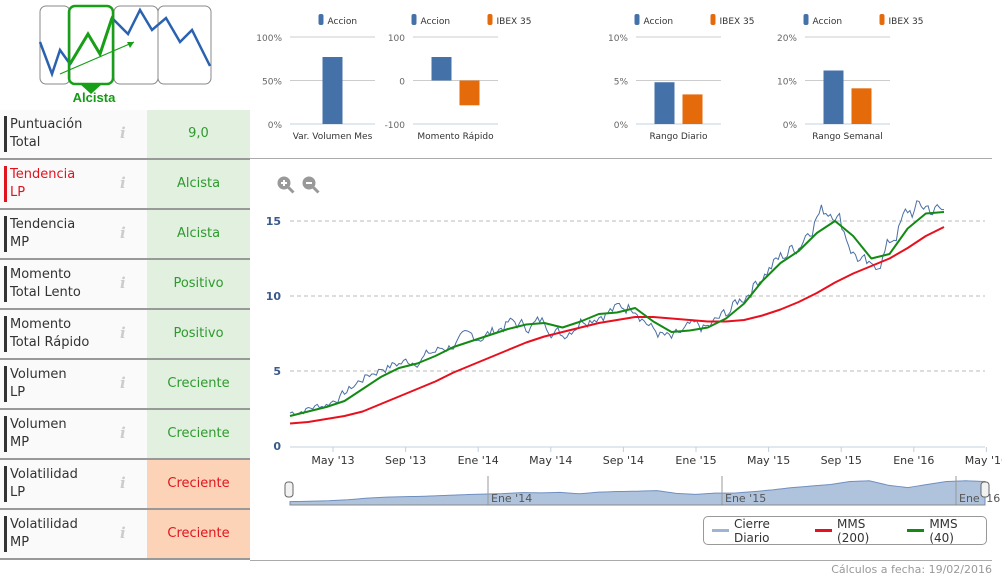 Image resolution: width=1002 pixels, height=583 pixels. Describe the element at coordinates (550, 460) in the screenshot. I see `x-tick-label: May '14` at that location.